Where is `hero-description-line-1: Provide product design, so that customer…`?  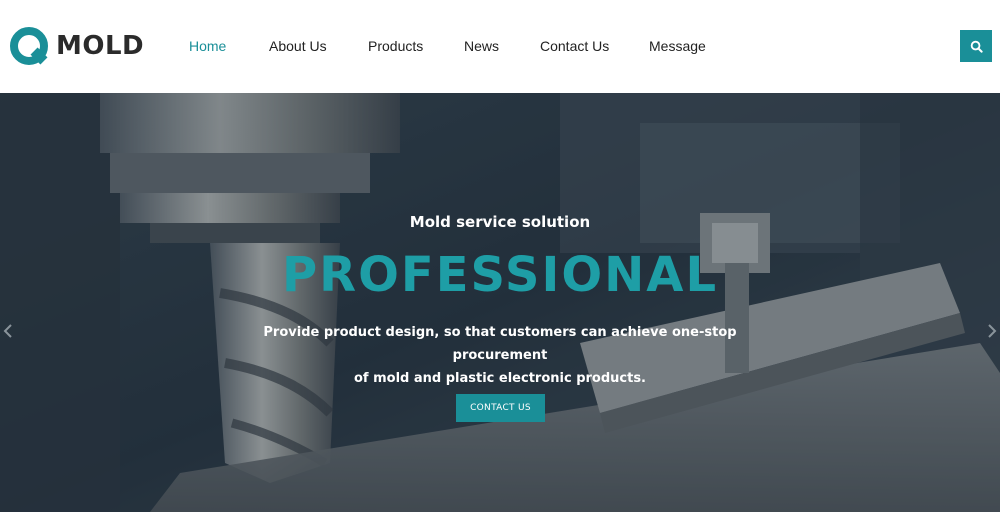
hero-description-line-1: Provide product design, so that customer… is located at coordinates (500, 344).